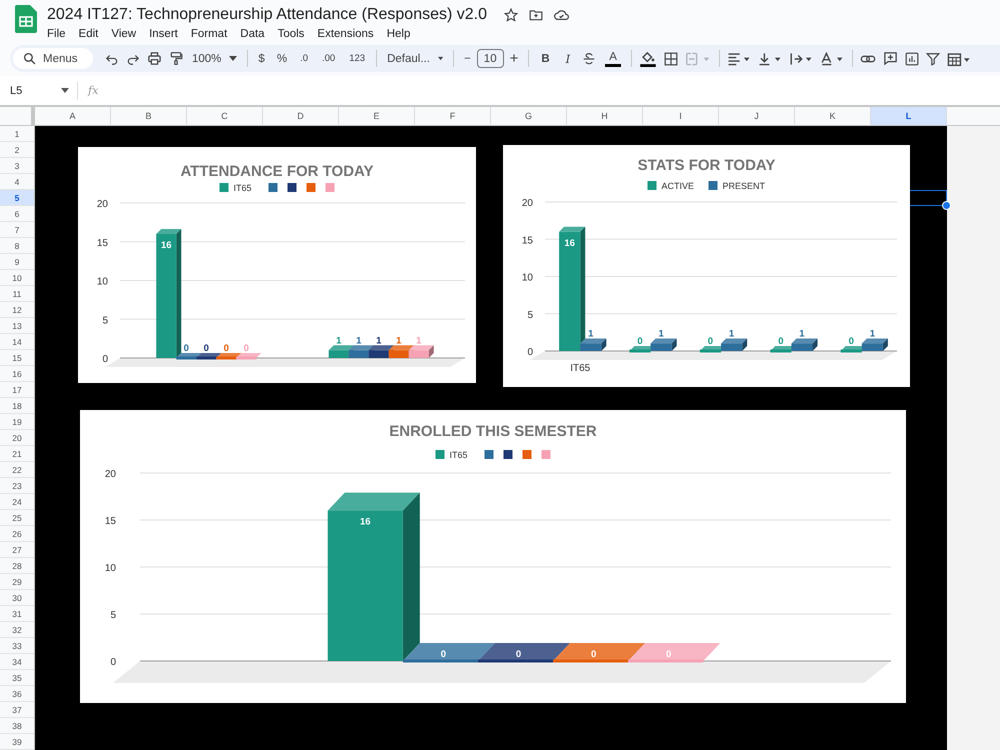 This screenshot has width=1000, height=750. I want to click on number-format-button: 123, so click(357, 59).